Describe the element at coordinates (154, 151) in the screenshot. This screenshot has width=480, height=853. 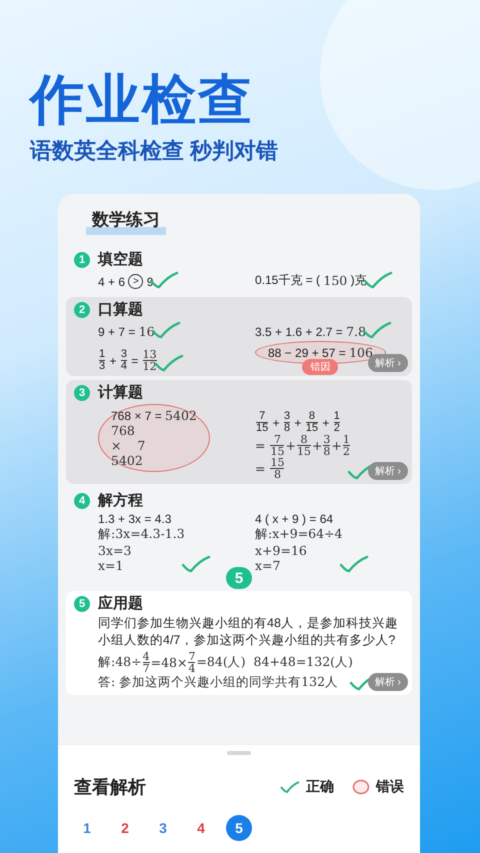
I see `subtitle: 语数英全科检查 秒判对错` at that location.